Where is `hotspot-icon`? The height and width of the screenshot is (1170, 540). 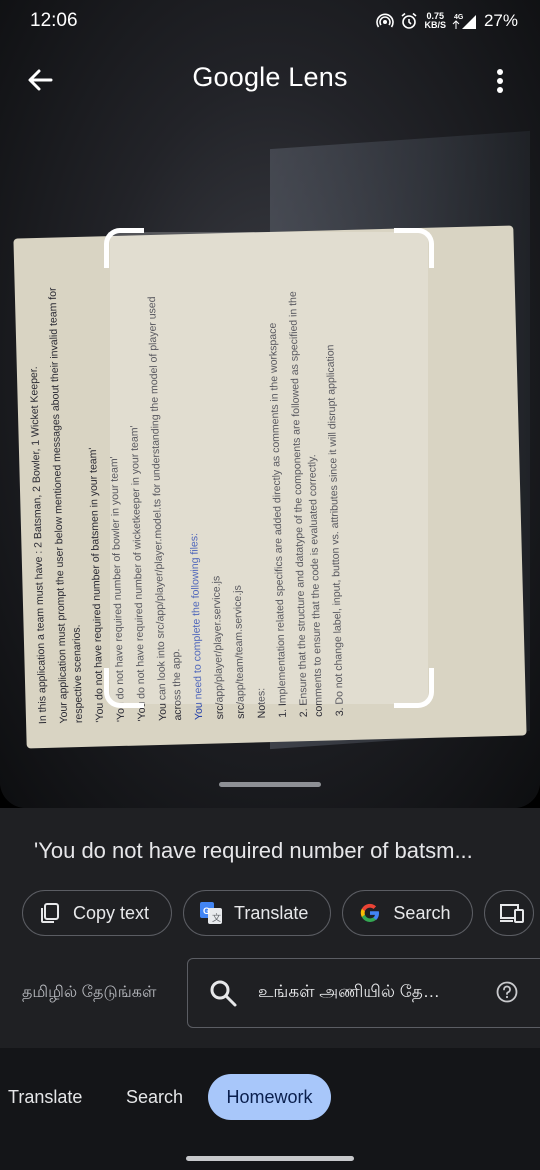
hotspot-icon is located at coordinates (385, 21).